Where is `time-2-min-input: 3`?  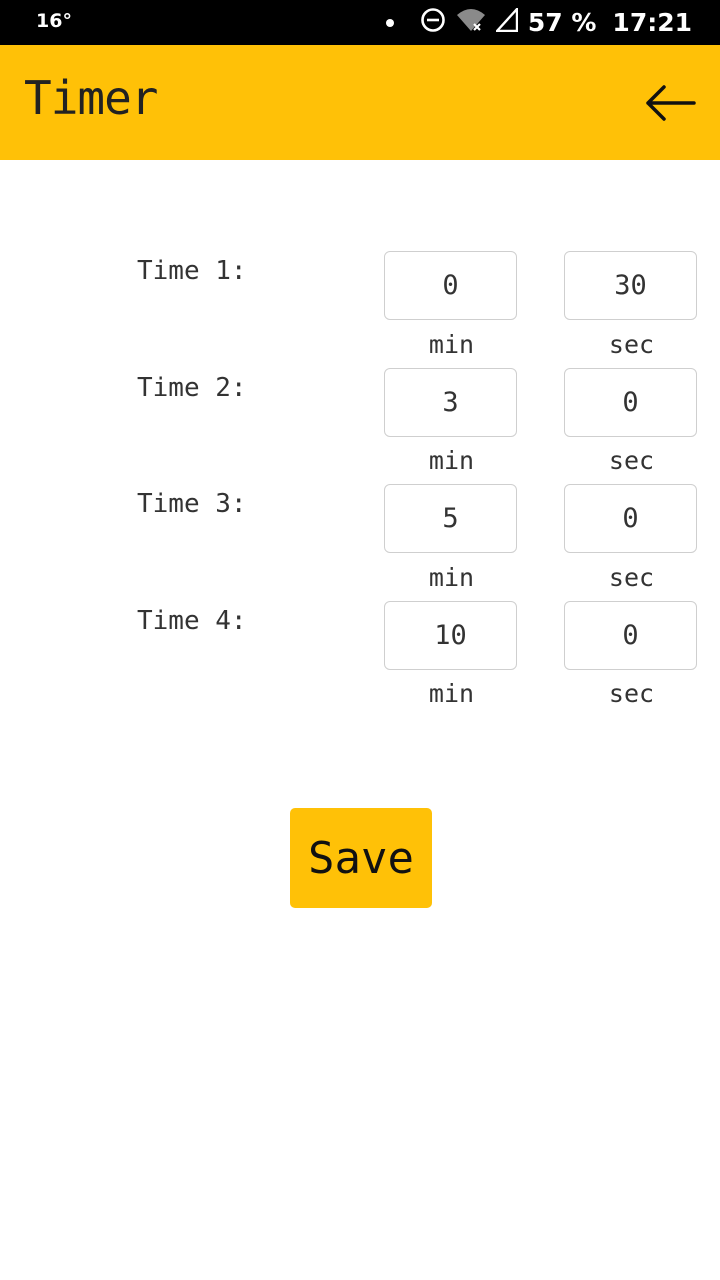 time-2-min-input: 3 is located at coordinates (450, 402).